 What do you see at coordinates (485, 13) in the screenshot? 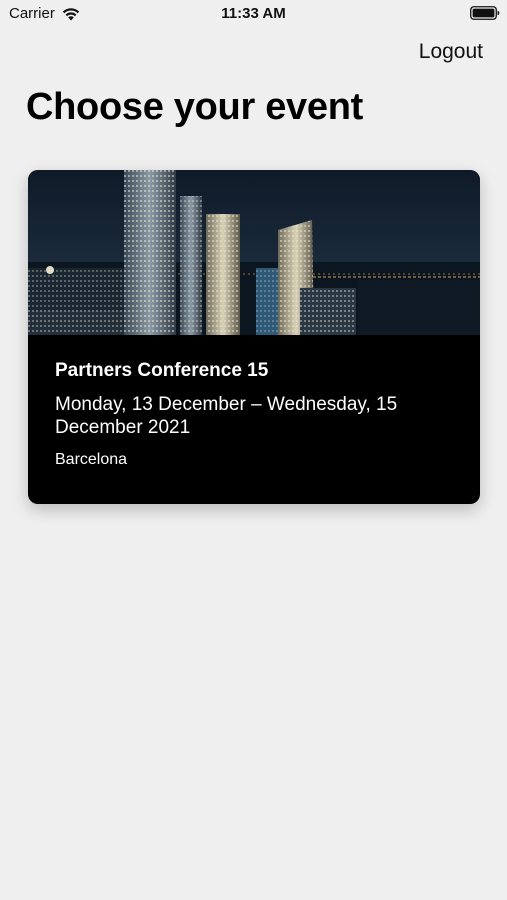
I see `battery-icon` at bounding box center [485, 13].